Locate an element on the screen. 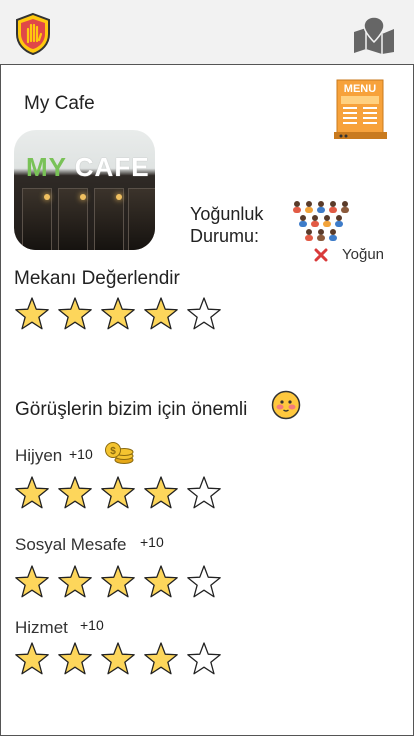 This screenshot has height=736, width=414. coins-icon: $ is located at coordinates (119, 455).